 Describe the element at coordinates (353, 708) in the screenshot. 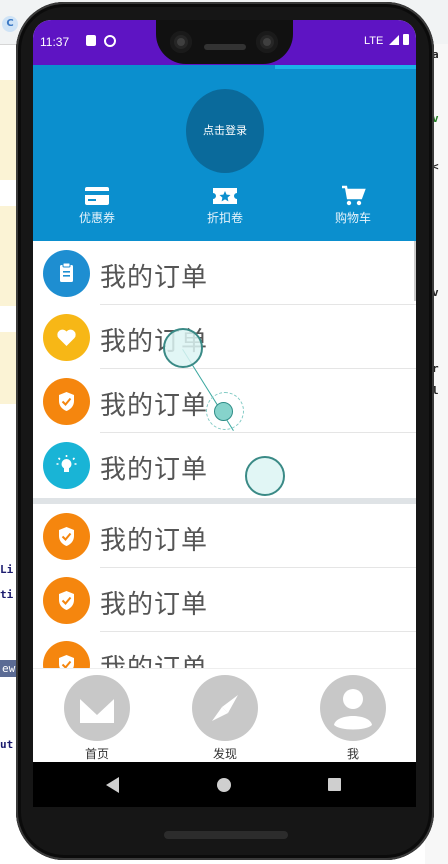

I see `person-icon` at that location.